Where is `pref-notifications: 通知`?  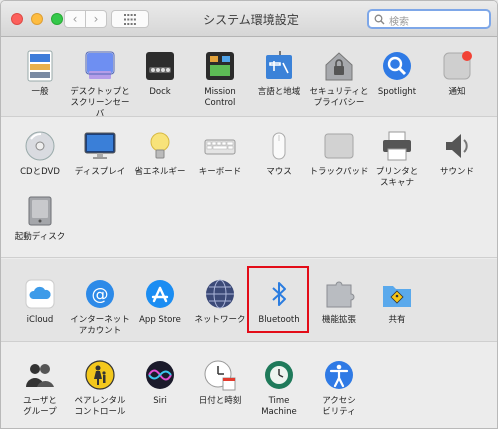 pref-notifications: 通知 is located at coordinates (457, 73).